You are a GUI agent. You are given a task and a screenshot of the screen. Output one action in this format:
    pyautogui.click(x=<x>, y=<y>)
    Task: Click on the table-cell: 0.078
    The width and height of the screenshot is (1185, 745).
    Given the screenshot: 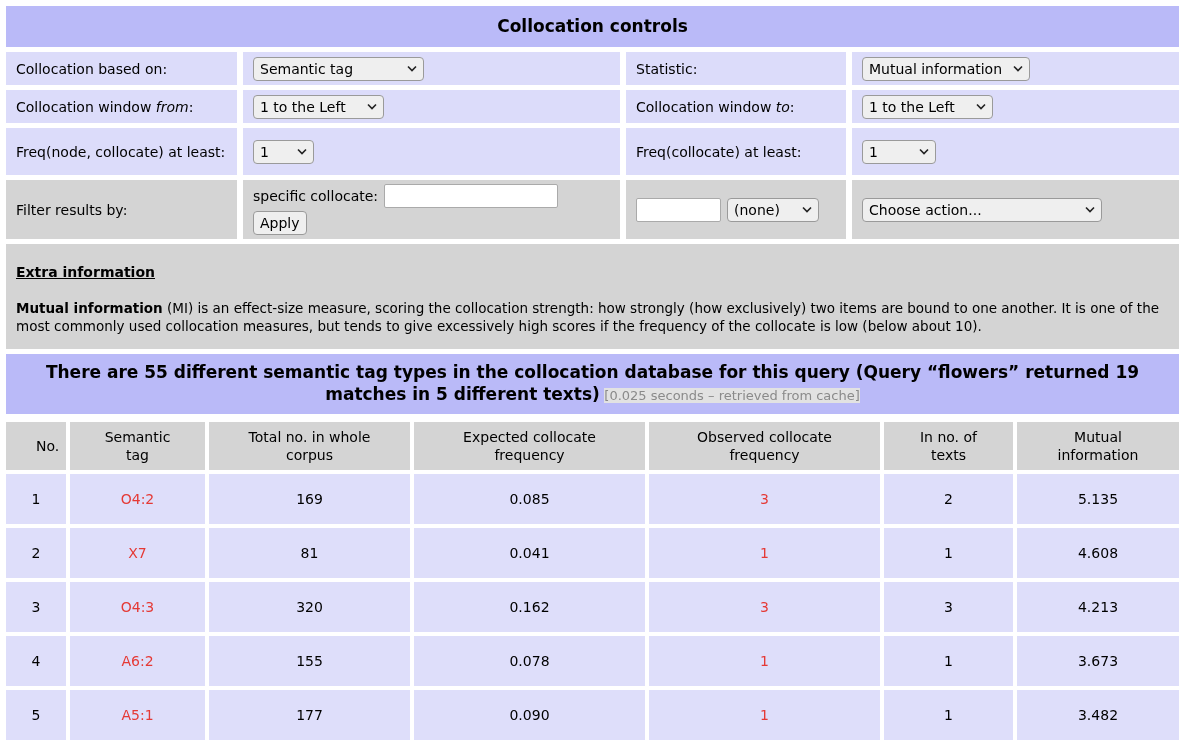 What is the action you would take?
    pyautogui.click(x=529, y=660)
    